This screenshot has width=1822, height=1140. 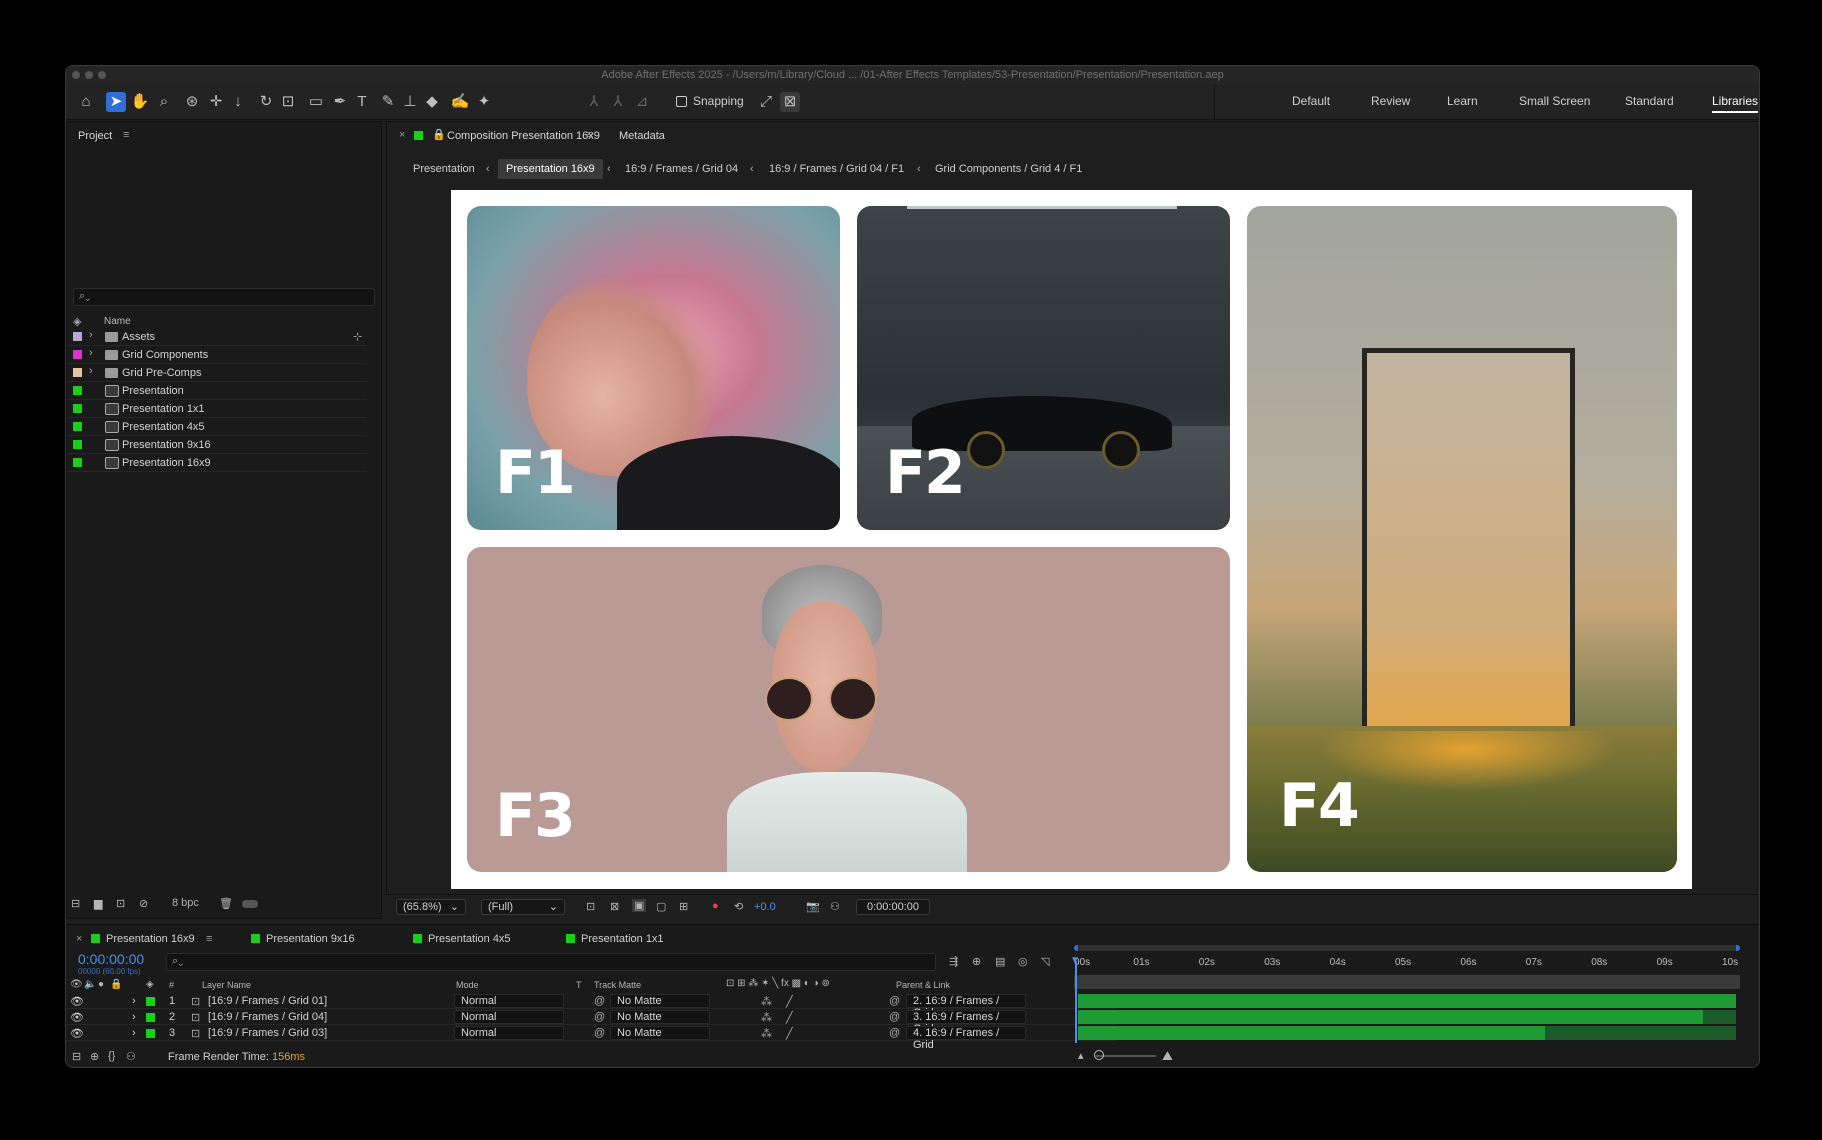 What do you see at coordinates (1126, 1056) in the screenshot?
I see `timeline-zoom-slider` at bounding box center [1126, 1056].